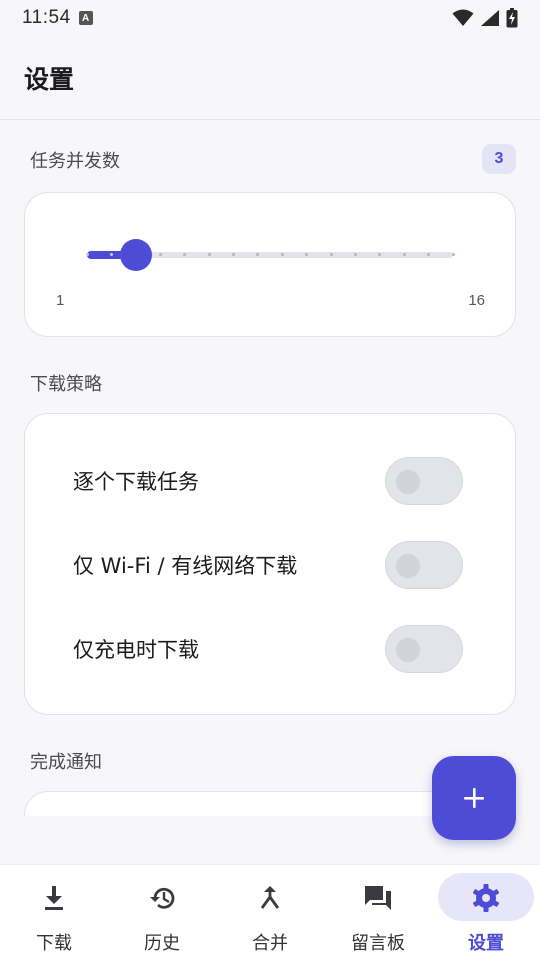  What do you see at coordinates (268, 481) in the screenshot?
I see `option-row-sequential: 逐个下载任务` at bounding box center [268, 481].